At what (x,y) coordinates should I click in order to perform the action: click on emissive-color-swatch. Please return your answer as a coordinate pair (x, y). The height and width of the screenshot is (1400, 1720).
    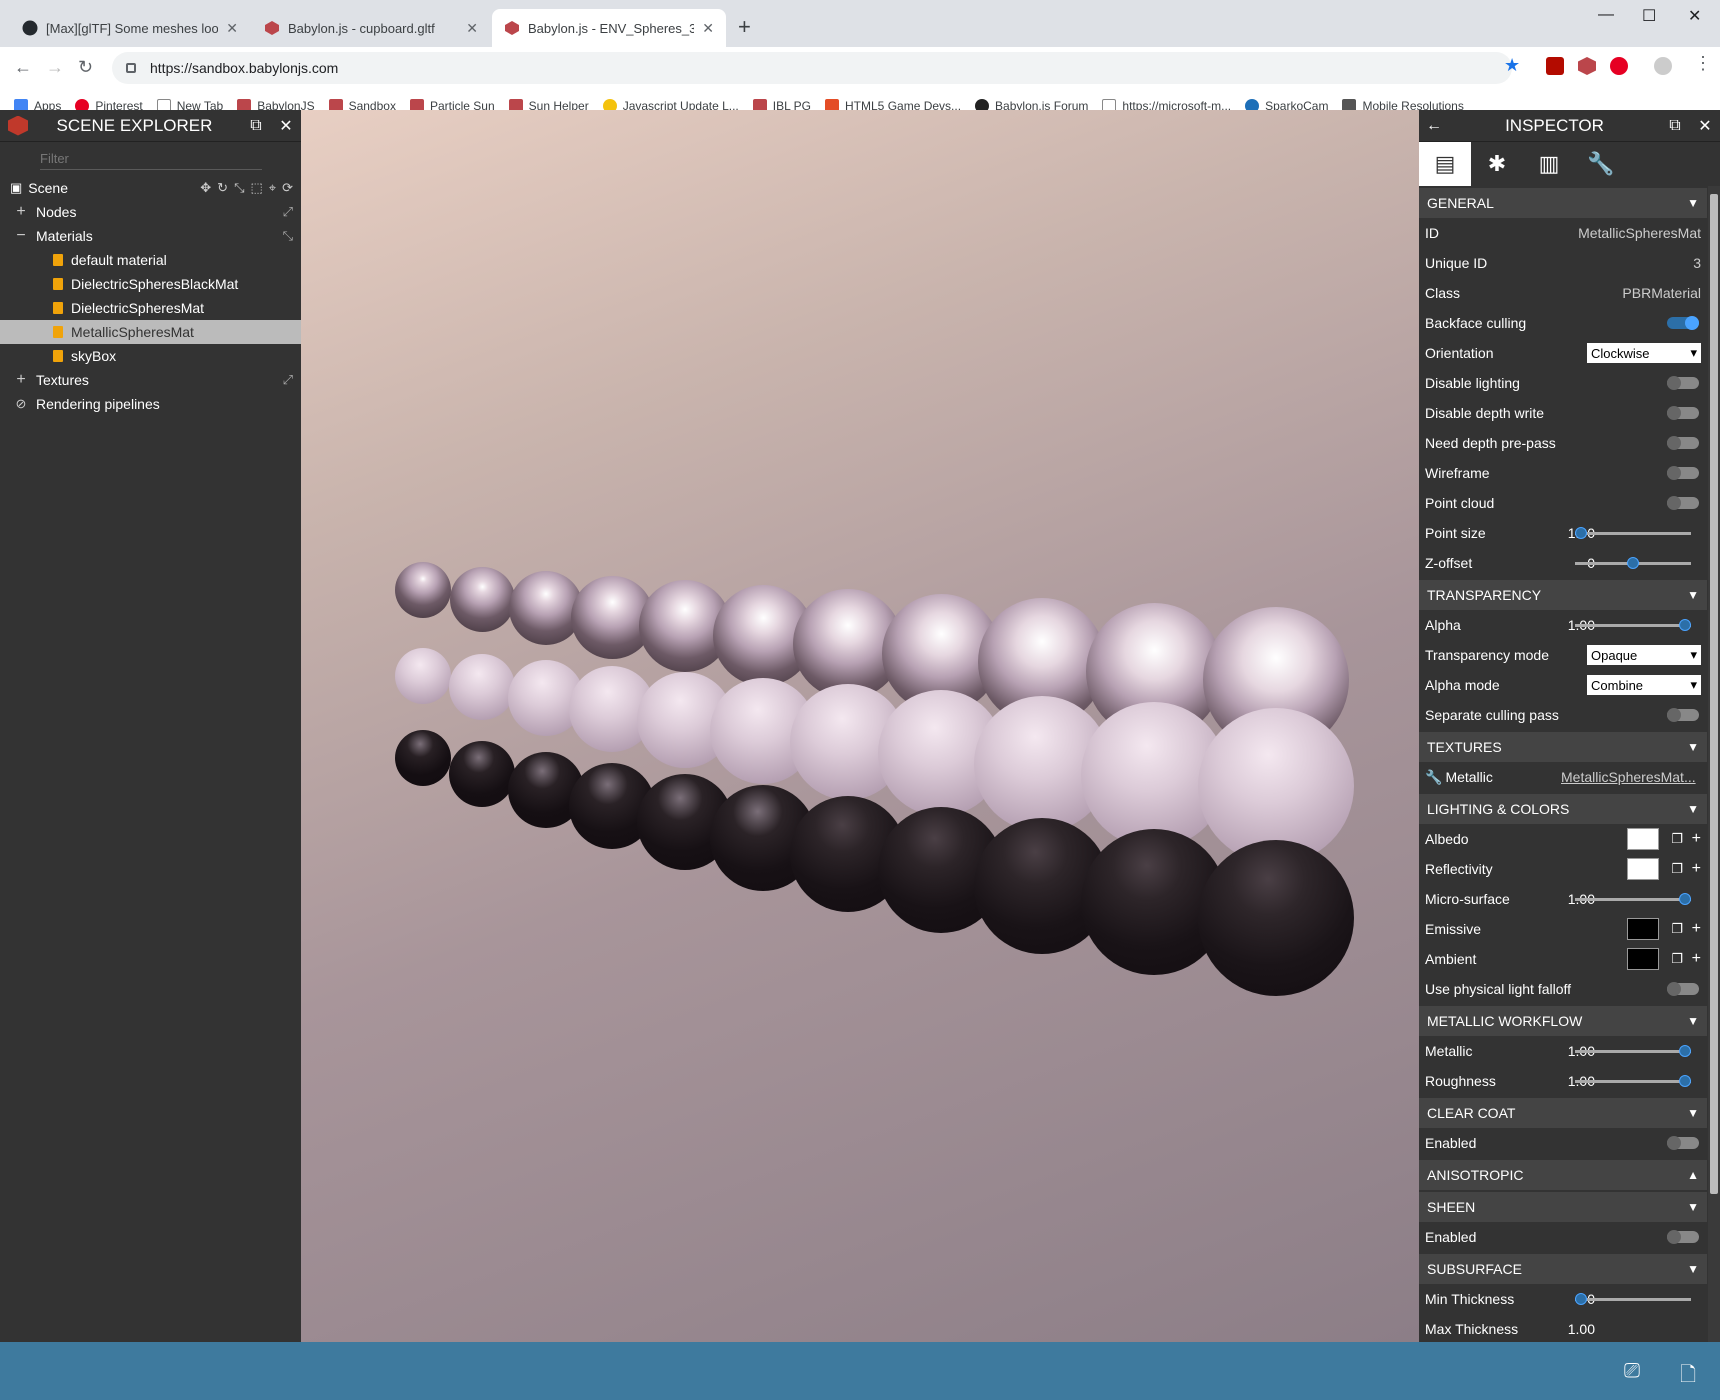
    Looking at the image, I should click on (1643, 929).